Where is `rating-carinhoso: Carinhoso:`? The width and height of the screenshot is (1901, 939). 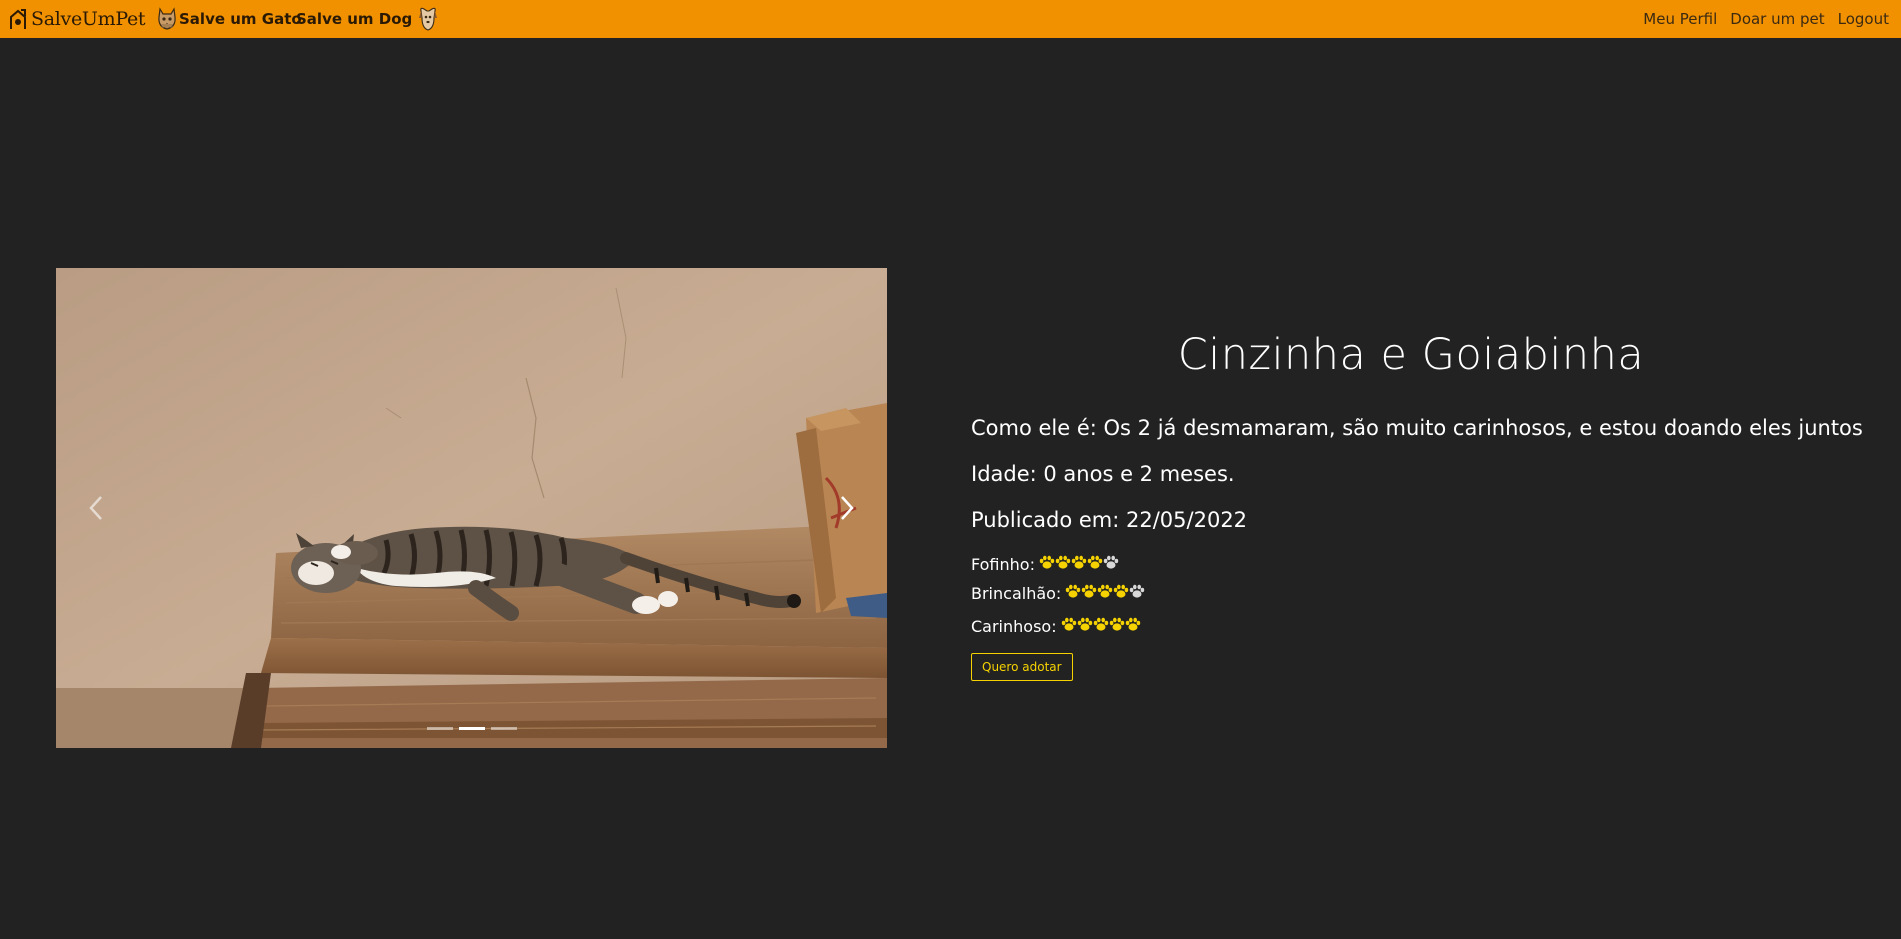 rating-carinhoso: Carinhoso: is located at coordinates (1056, 626).